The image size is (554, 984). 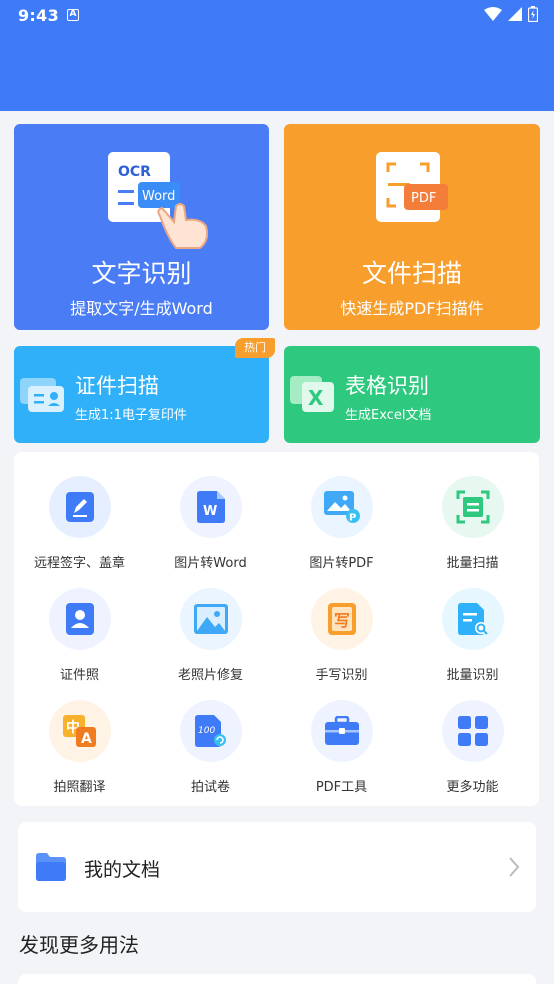 What do you see at coordinates (79, 635) in the screenshot?
I see `tool-id-photo: 证件照` at bounding box center [79, 635].